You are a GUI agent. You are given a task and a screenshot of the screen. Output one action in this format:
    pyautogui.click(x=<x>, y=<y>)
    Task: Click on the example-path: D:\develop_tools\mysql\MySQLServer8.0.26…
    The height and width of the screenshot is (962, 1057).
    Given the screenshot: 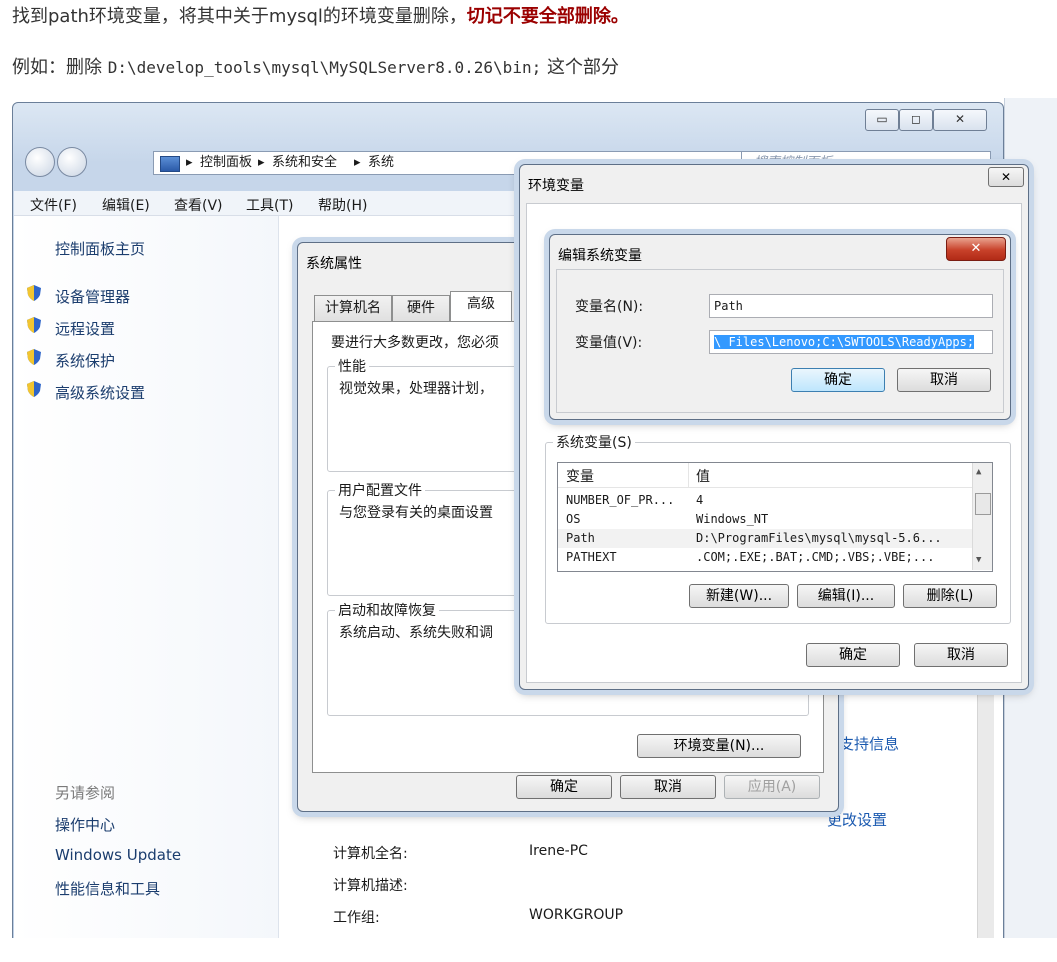 What is the action you would take?
    pyautogui.click(x=324, y=67)
    